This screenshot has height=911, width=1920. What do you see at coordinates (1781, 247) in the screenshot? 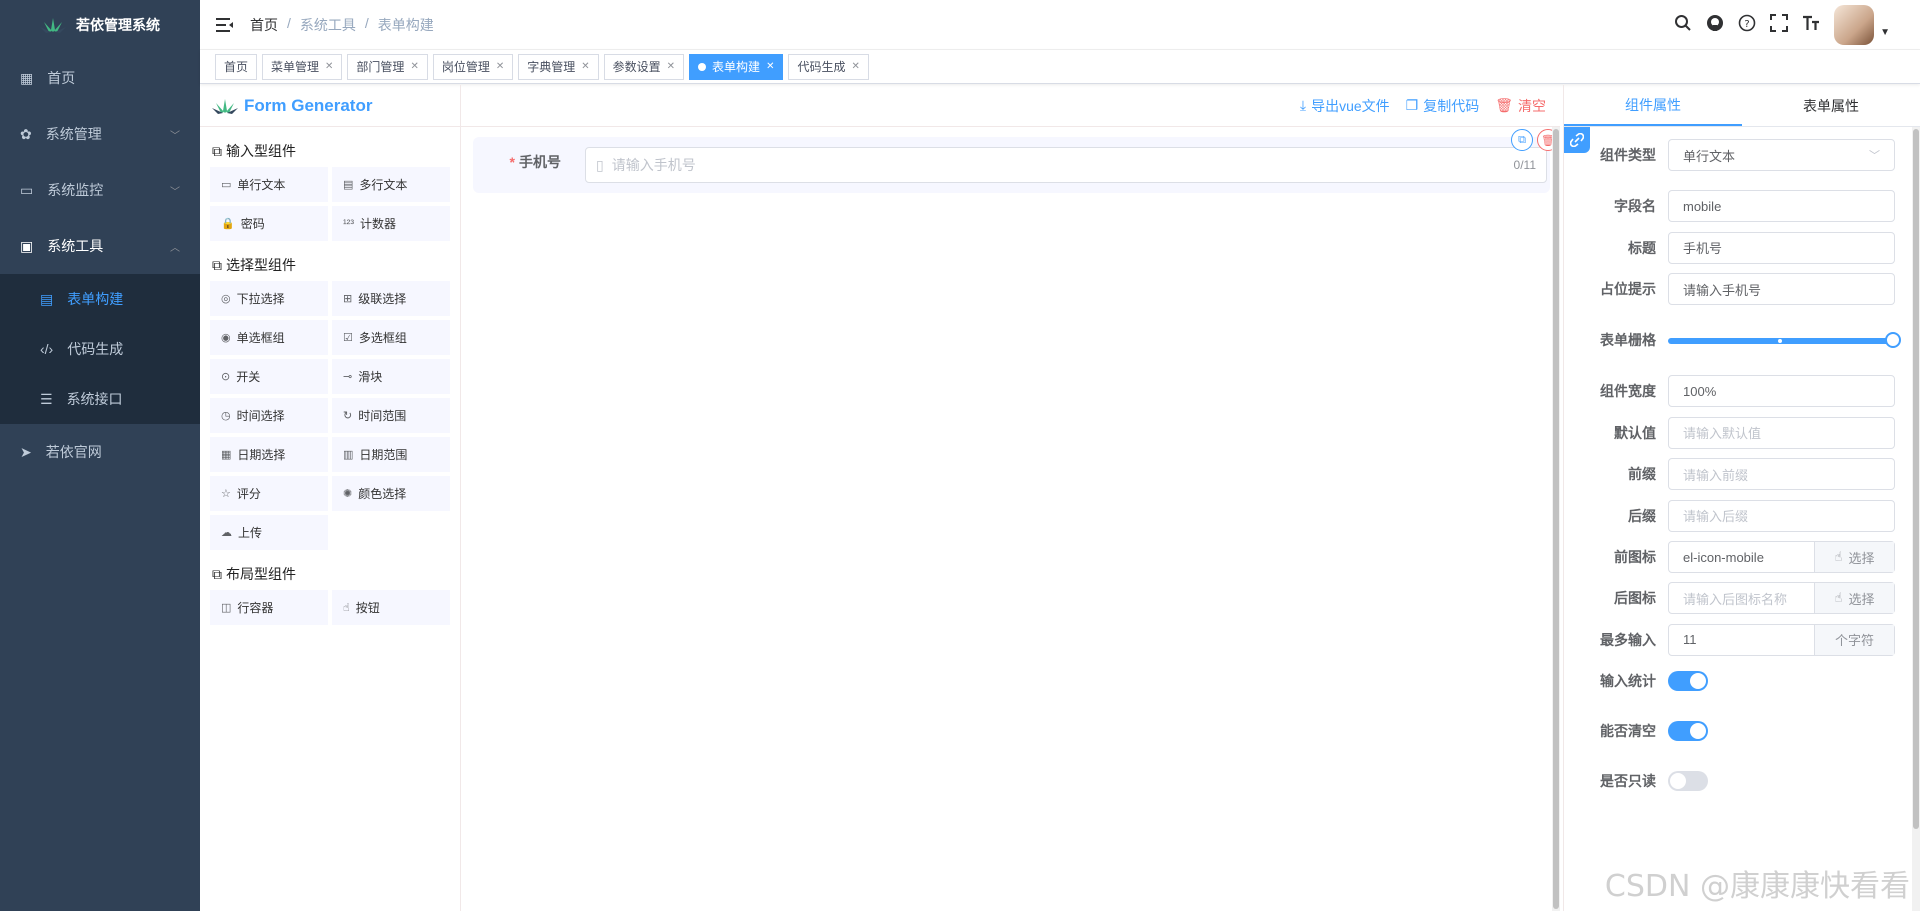
I see `prop-input: 手机号` at bounding box center [1781, 247].